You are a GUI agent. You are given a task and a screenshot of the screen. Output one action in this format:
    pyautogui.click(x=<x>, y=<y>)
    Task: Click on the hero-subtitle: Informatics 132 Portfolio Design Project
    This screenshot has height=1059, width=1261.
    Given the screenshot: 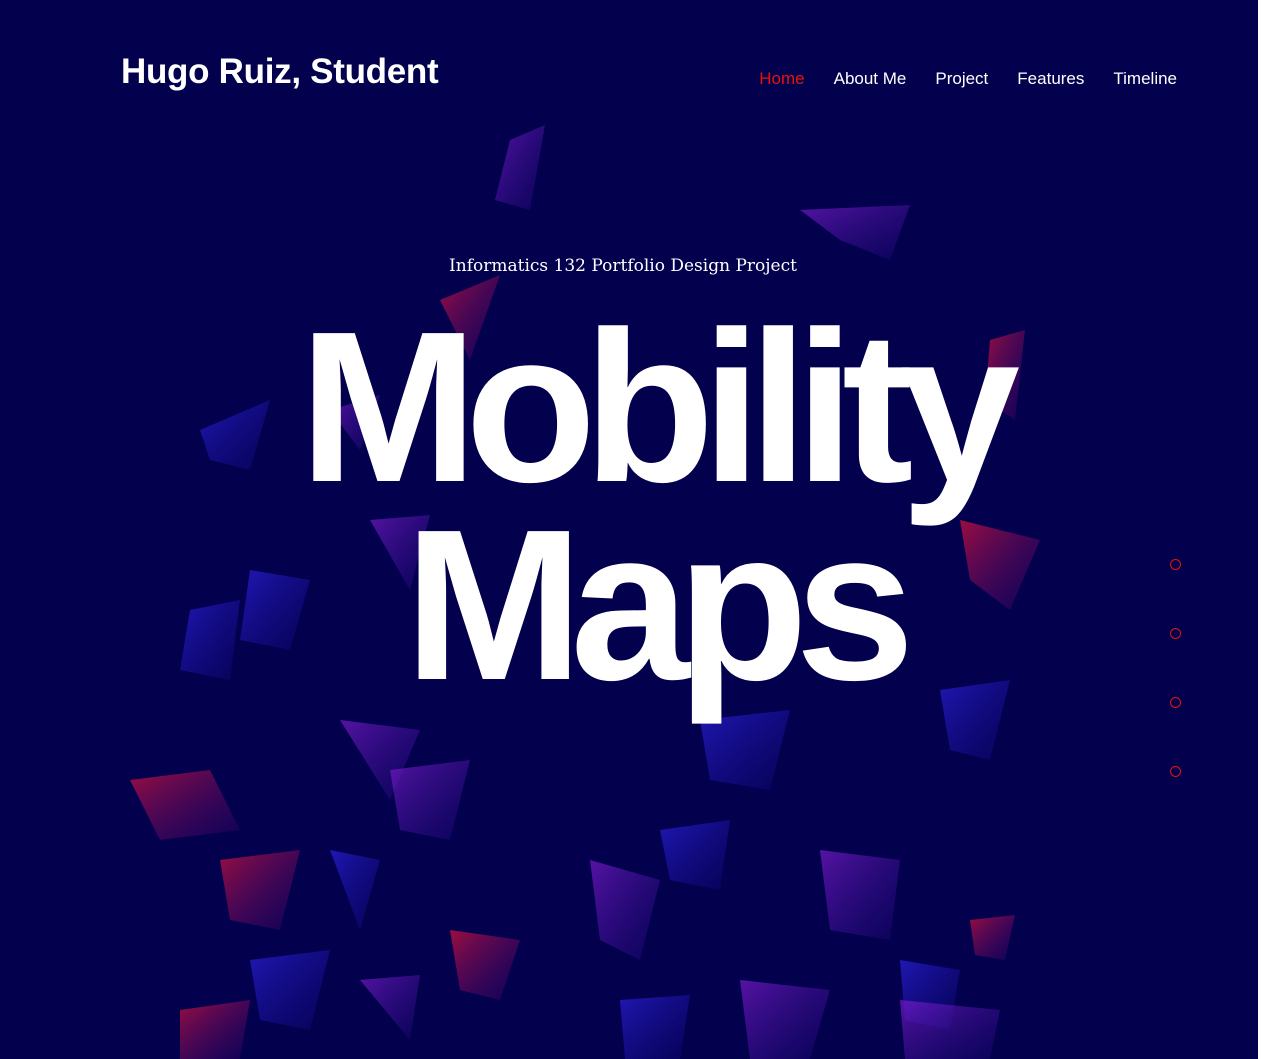 What is the action you would take?
    pyautogui.click(x=623, y=266)
    